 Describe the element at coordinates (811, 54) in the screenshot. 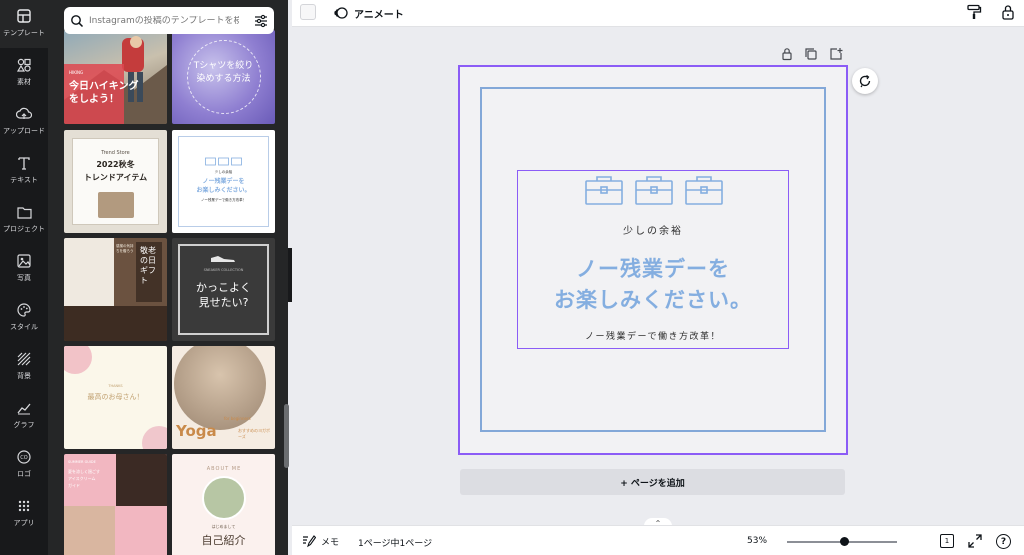

I see `duplicate-page-icon` at that location.